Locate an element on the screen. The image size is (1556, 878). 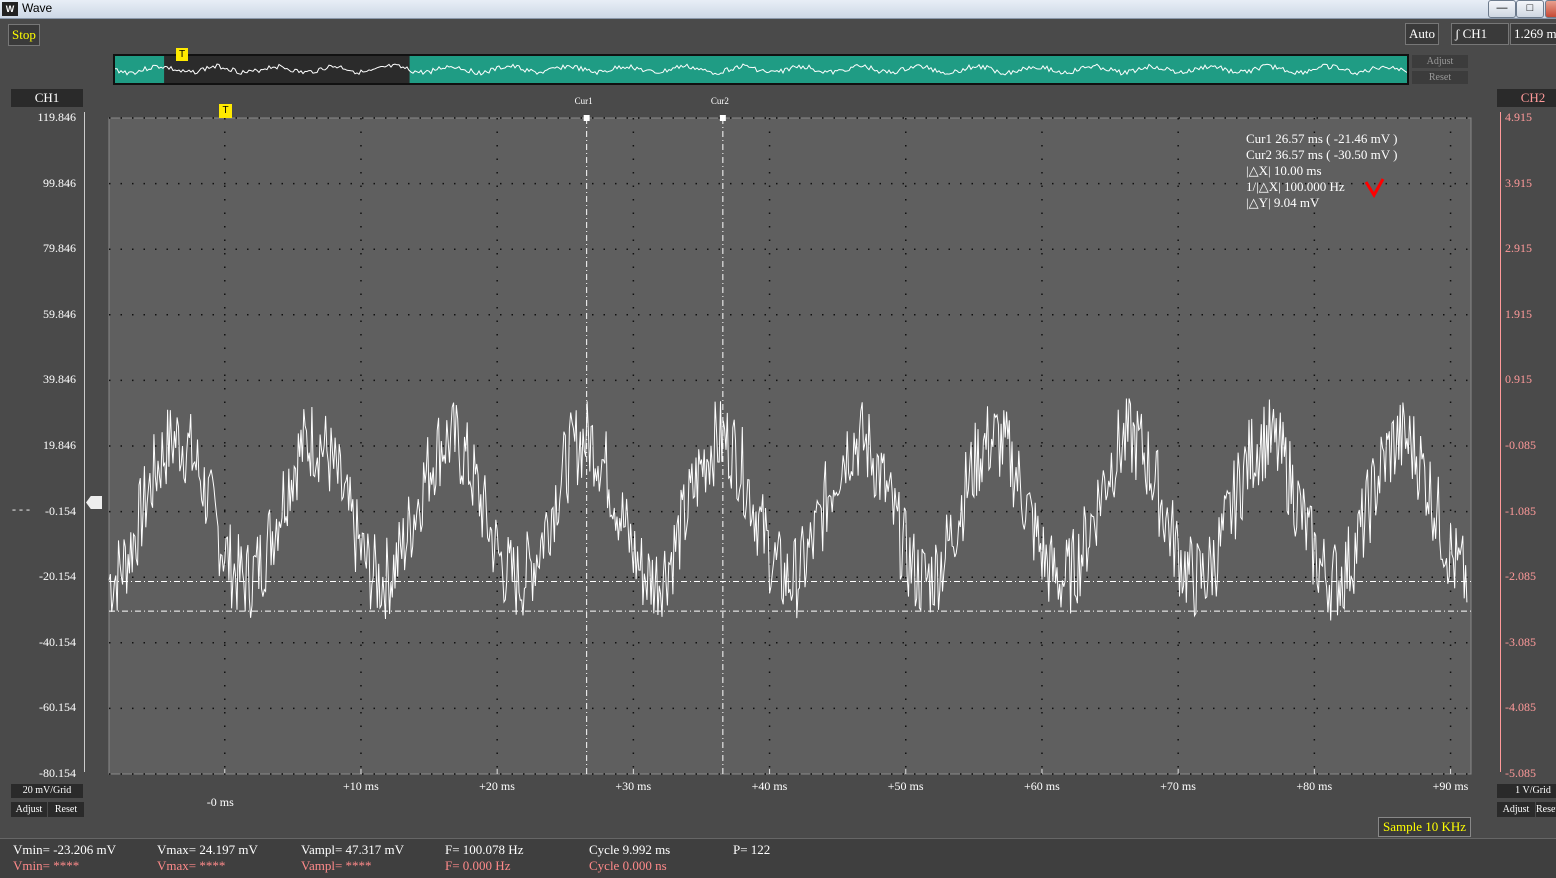
ch2-reset-button: Reset is located at coordinates (1546, 809).